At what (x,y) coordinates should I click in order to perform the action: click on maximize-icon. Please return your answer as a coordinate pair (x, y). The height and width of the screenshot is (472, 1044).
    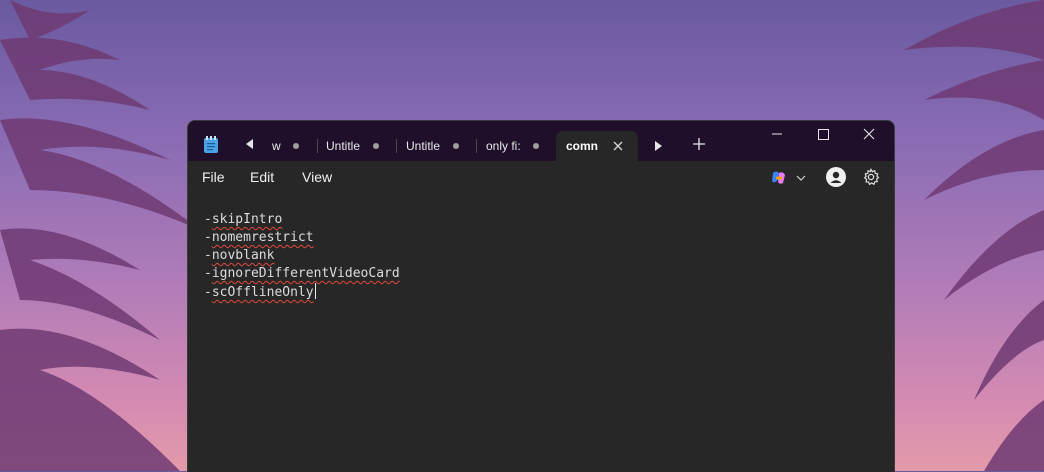
    Looking at the image, I should click on (823, 134).